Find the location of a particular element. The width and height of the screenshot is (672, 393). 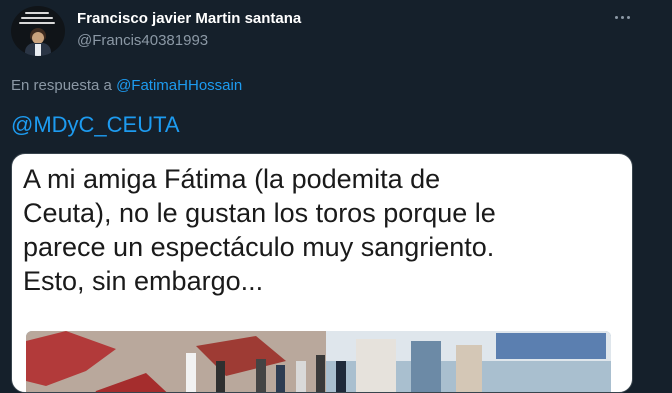

avatar-shirt is located at coordinates (38, 50).